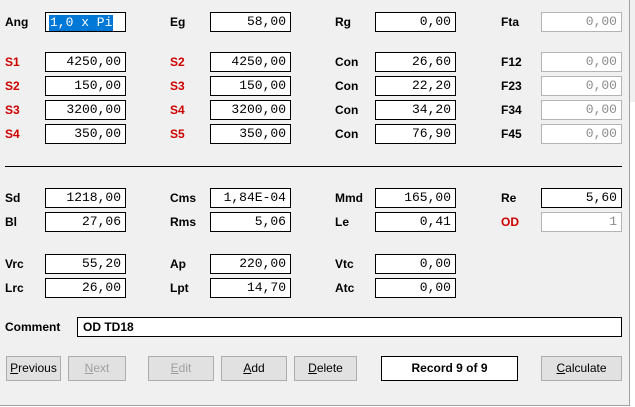  What do you see at coordinates (14, 264) in the screenshot?
I see `vrc-label: Vrc` at bounding box center [14, 264].